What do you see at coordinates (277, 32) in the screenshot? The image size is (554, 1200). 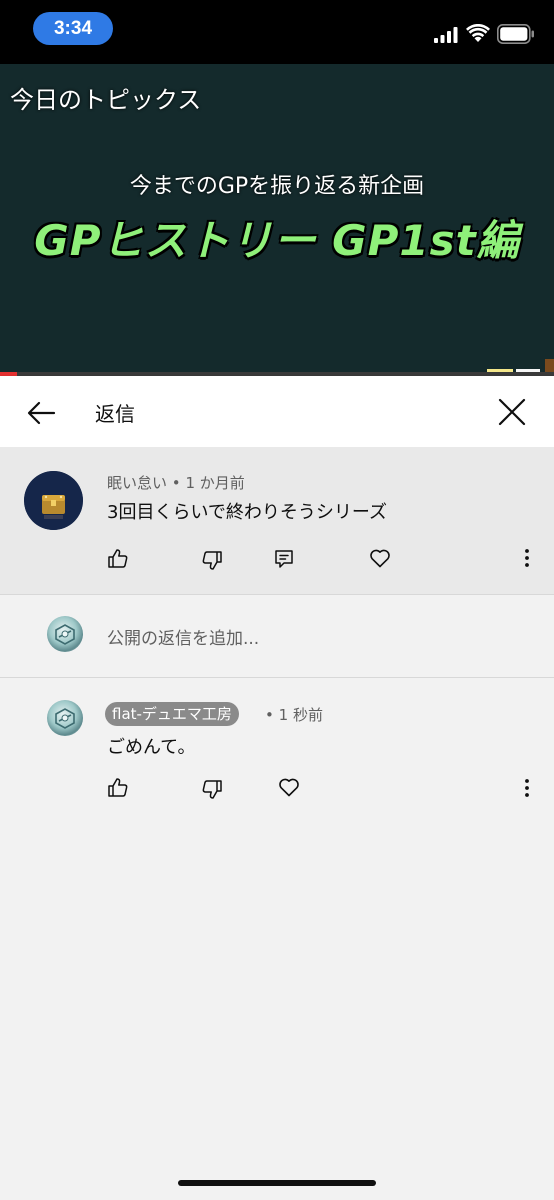 I see `status-bar: 3:34` at bounding box center [277, 32].